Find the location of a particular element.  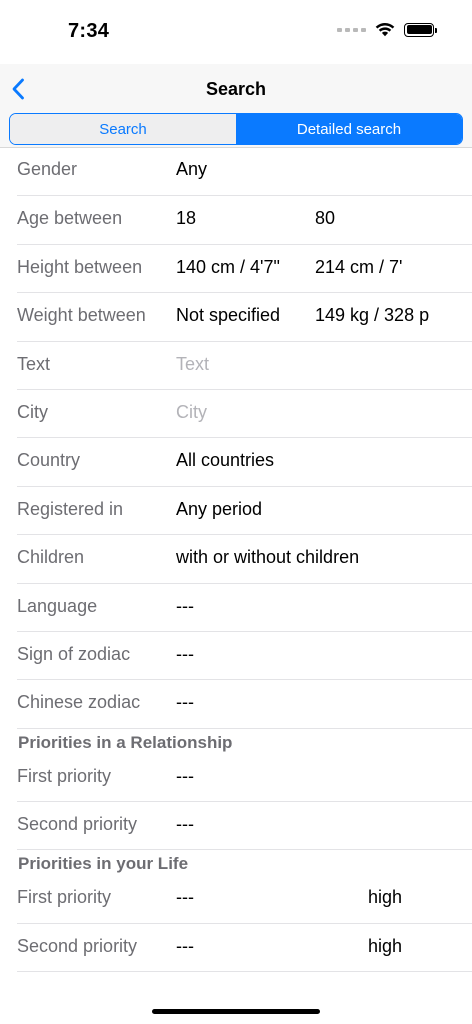

cellular-signal-icon is located at coordinates (351, 29).